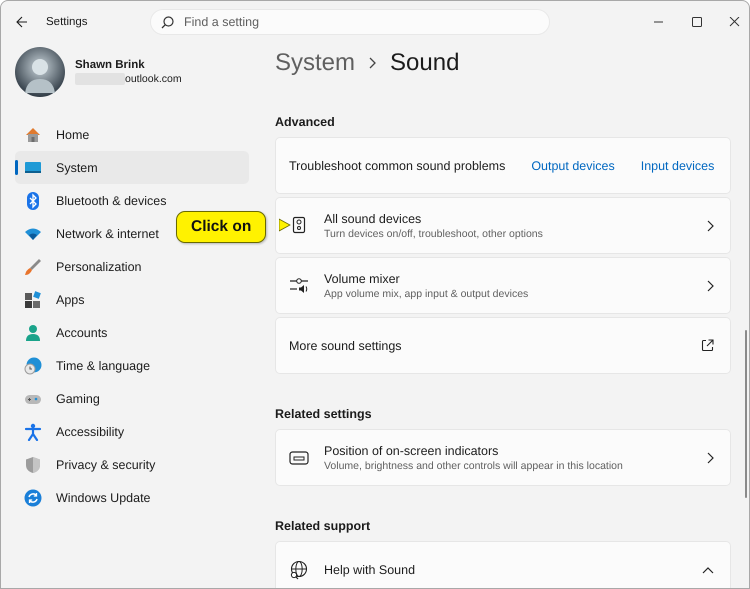  What do you see at coordinates (434, 234) in the screenshot?
I see `card-description: Turn devices on/off, troubleshoot, other options` at bounding box center [434, 234].